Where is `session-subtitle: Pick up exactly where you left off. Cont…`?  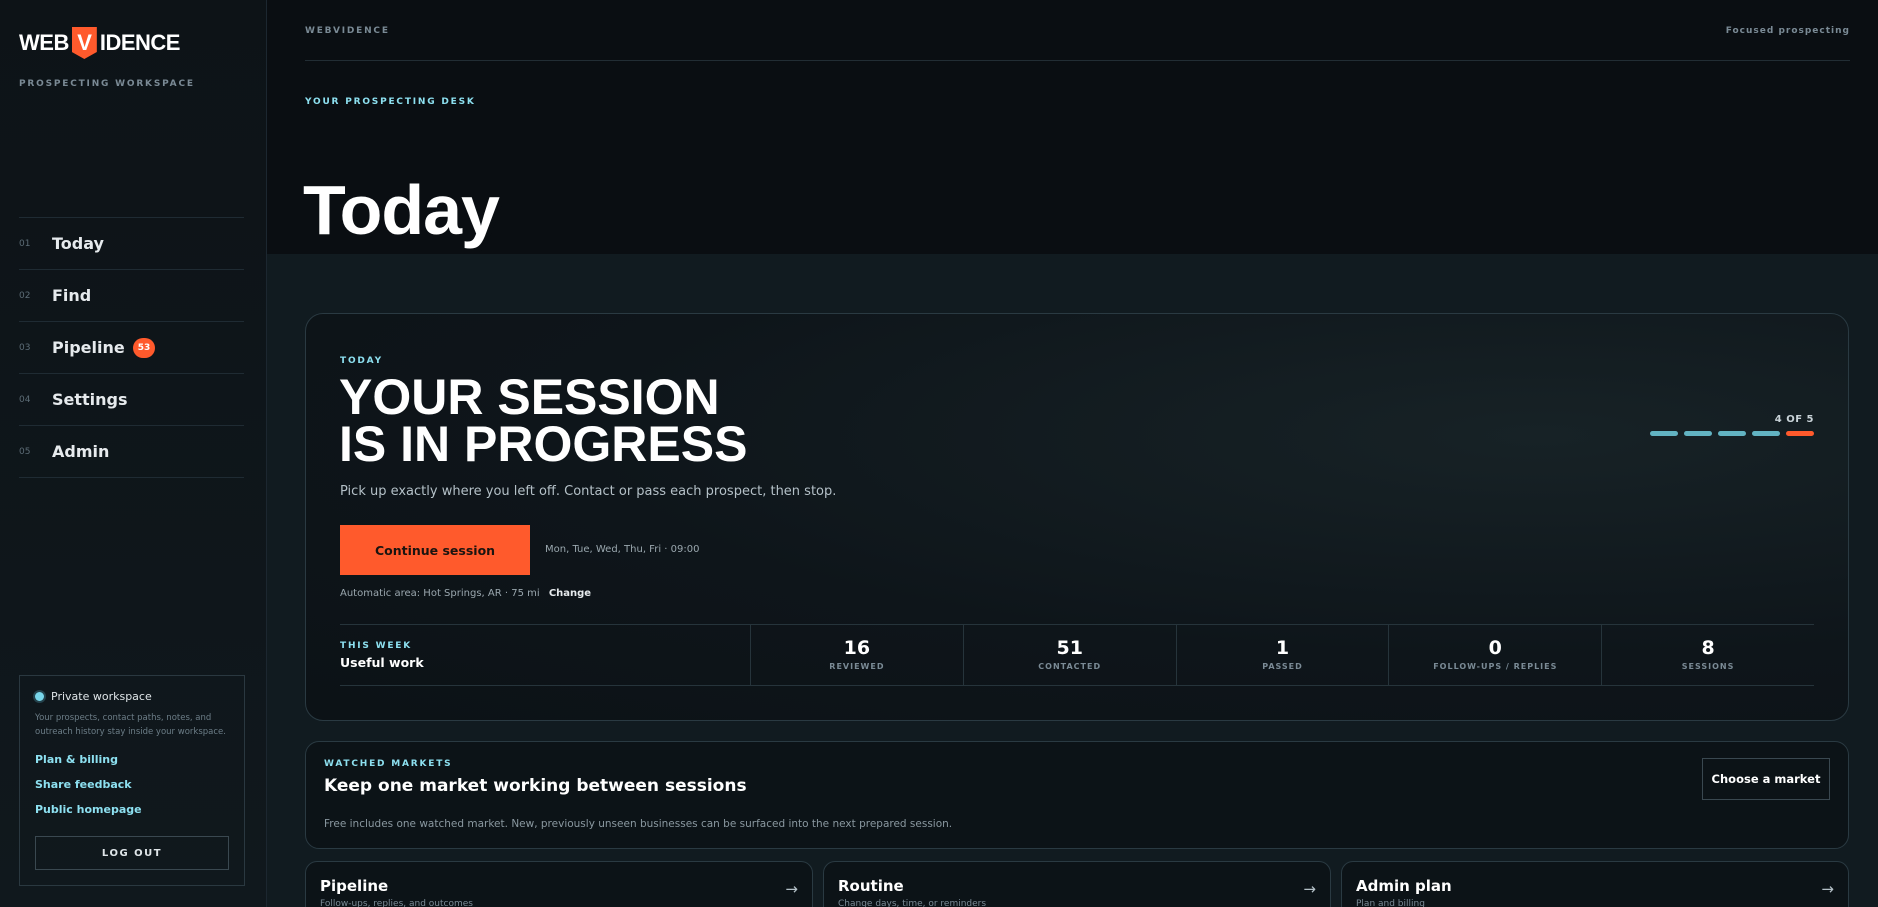 session-subtitle: Pick up exactly where you left off. Cont… is located at coordinates (588, 491).